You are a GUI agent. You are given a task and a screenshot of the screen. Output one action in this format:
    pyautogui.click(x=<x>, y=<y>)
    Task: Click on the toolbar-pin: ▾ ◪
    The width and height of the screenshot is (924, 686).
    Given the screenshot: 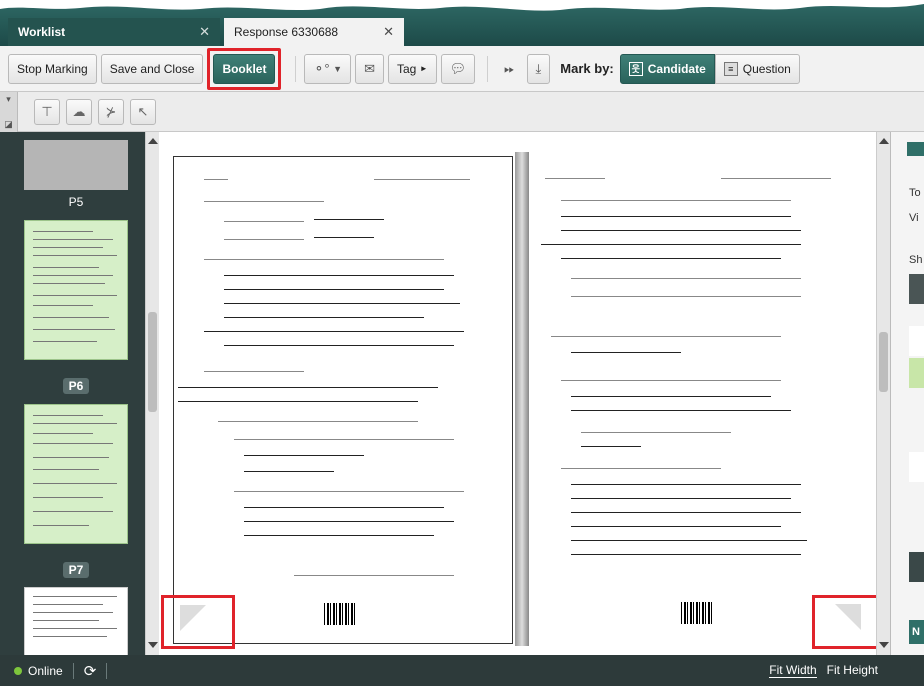 What is the action you would take?
    pyautogui.click(x=9, y=111)
    